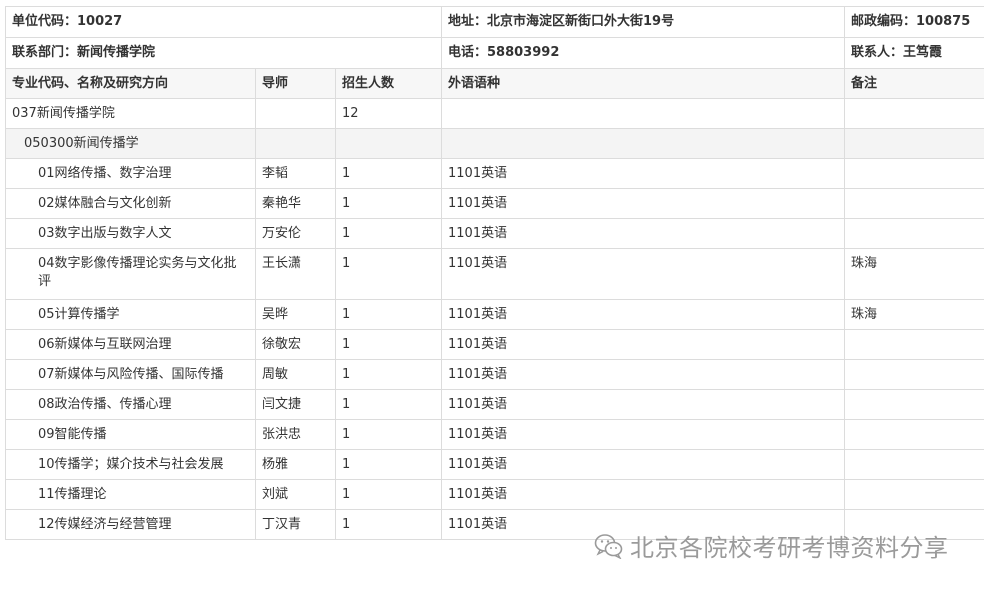 This screenshot has height=590, width=984. I want to click on table-header: 专业代码、名称及研究方向 导师 招生人数 外语语种 备注, so click(494, 83).